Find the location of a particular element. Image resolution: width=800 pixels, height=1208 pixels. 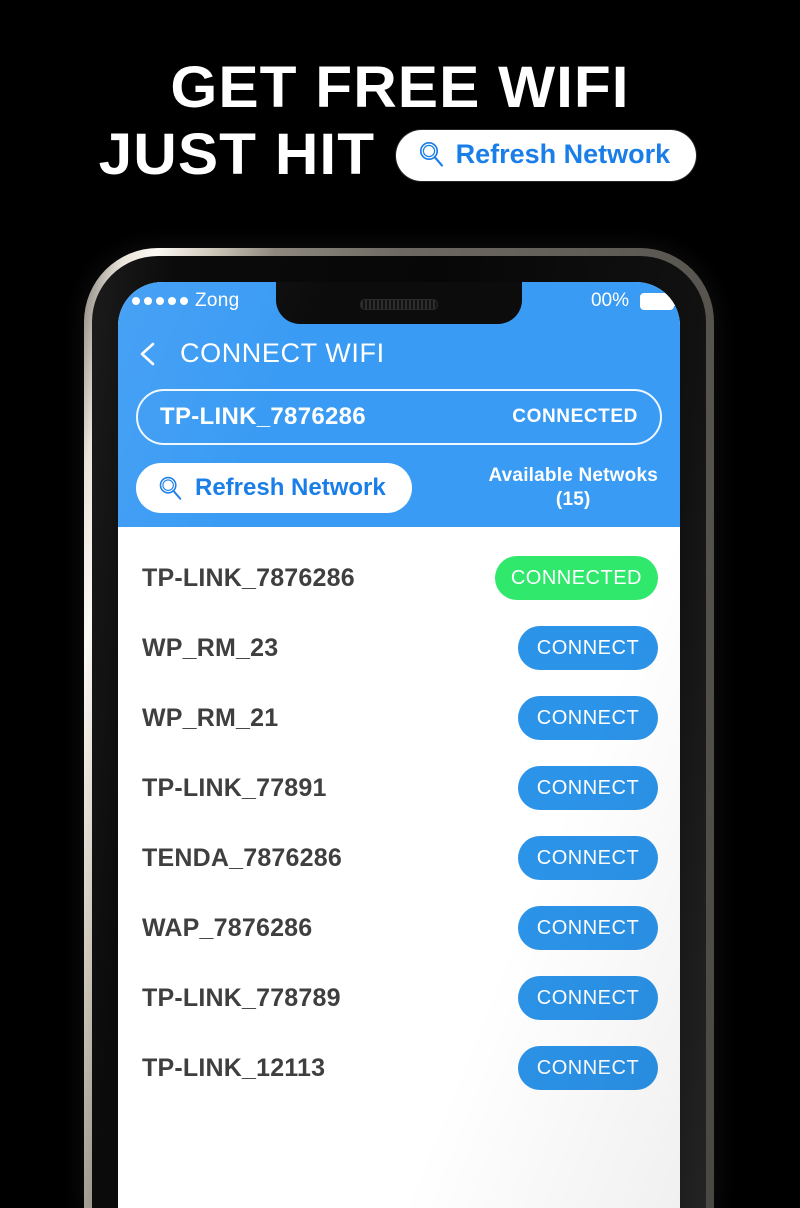

network-row: WAP_7876286 CONNECT is located at coordinates (399, 928).